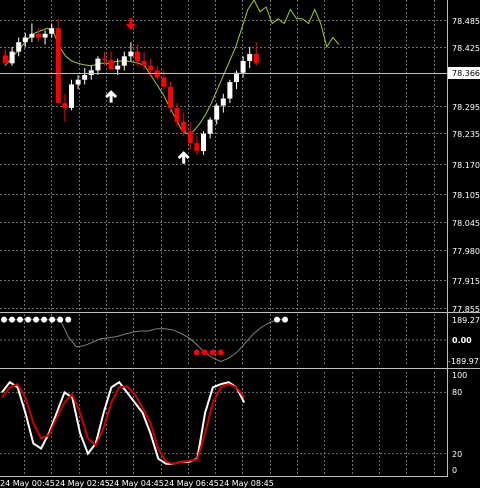 The image size is (480, 488). I want to click on price-tick: 78.425, so click(466, 48).